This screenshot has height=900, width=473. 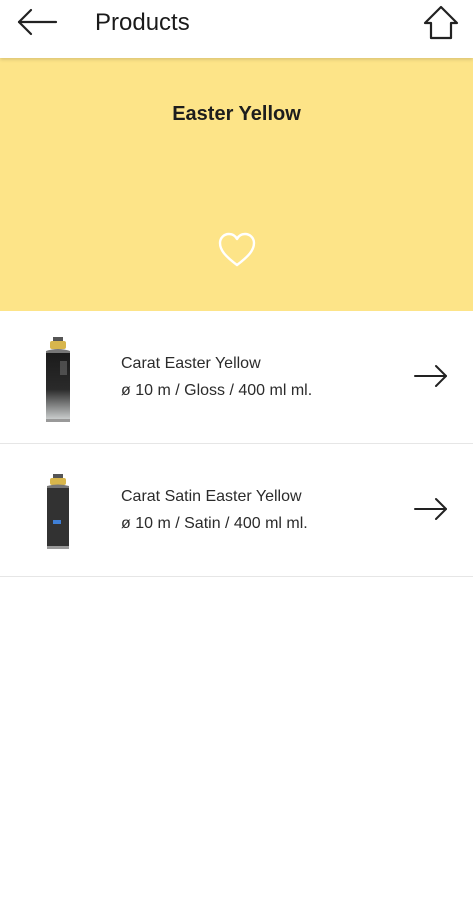 I want to click on arrow-left-icon, so click(x=37, y=22).